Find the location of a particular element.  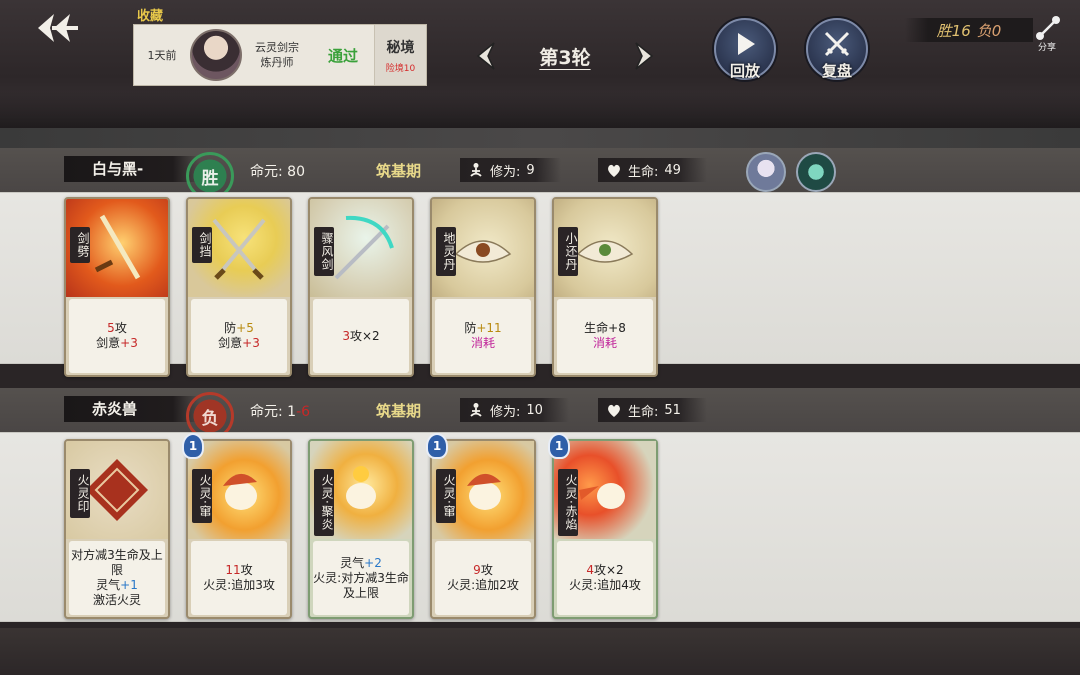

player1-avatar is located at coordinates (766, 172).